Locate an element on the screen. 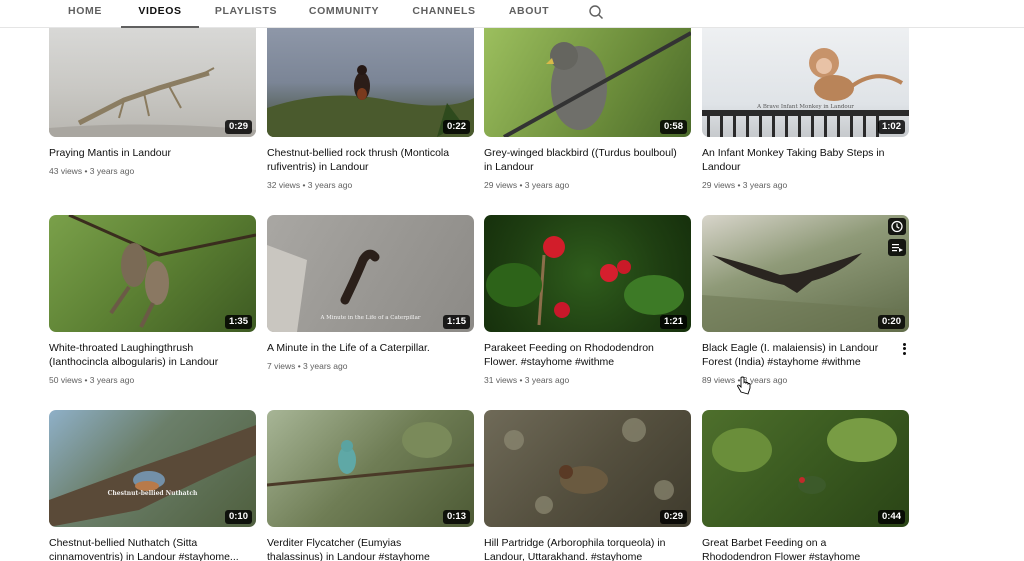 This screenshot has height=561, width=1024. video-thumbnail: 0:58 is located at coordinates (587, 82).